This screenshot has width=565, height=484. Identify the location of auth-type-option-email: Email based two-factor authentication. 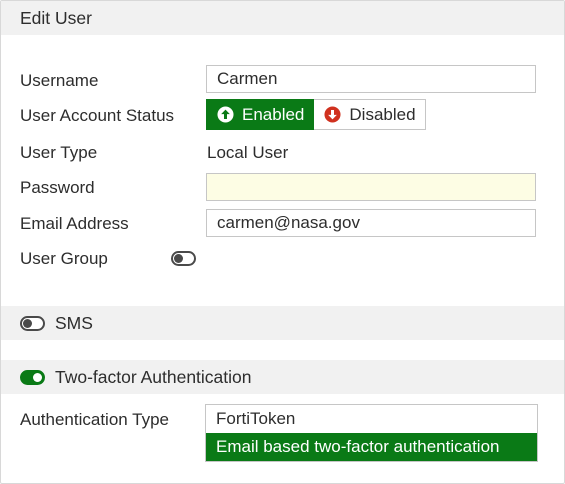
(371, 447).